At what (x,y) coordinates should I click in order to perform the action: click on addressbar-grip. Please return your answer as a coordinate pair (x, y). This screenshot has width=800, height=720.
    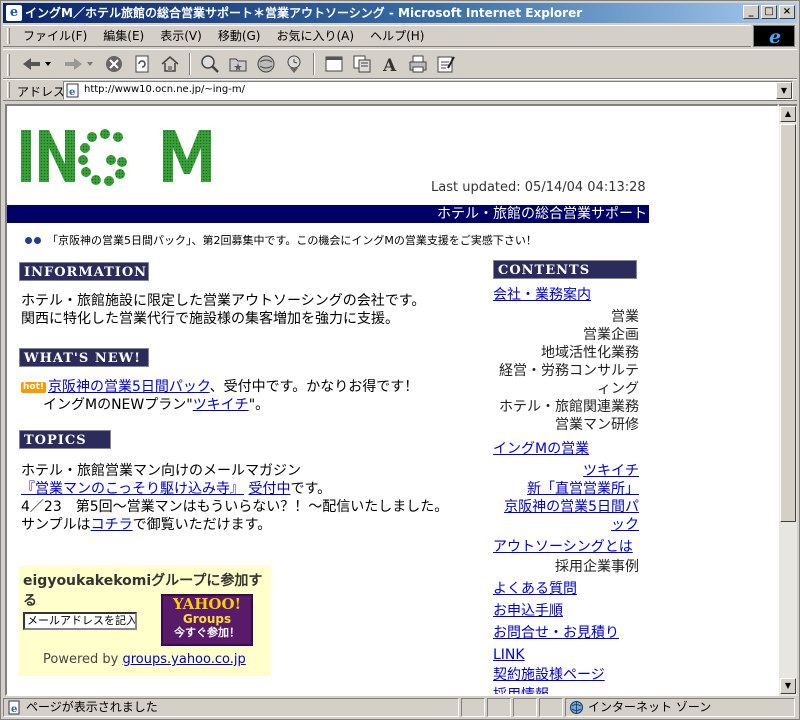
    Looking at the image, I should click on (8, 90).